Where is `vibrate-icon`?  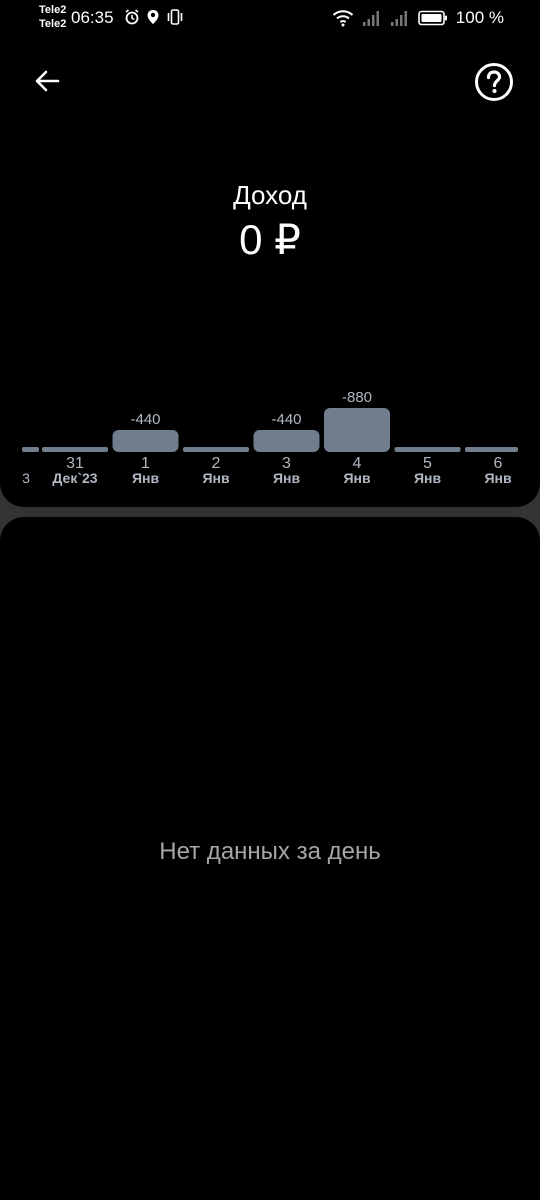
vibrate-icon is located at coordinates (175, 17).